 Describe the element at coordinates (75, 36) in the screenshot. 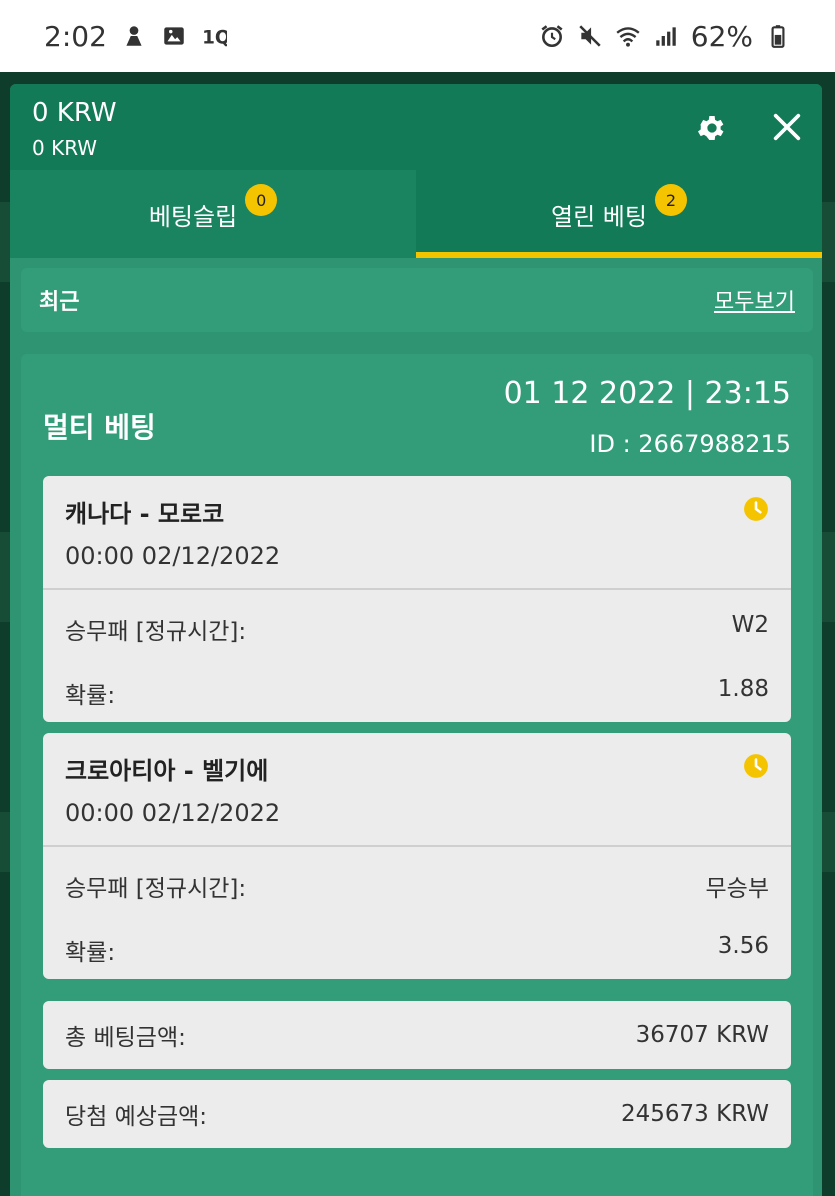

I see `status-time: 2:02` at that location.